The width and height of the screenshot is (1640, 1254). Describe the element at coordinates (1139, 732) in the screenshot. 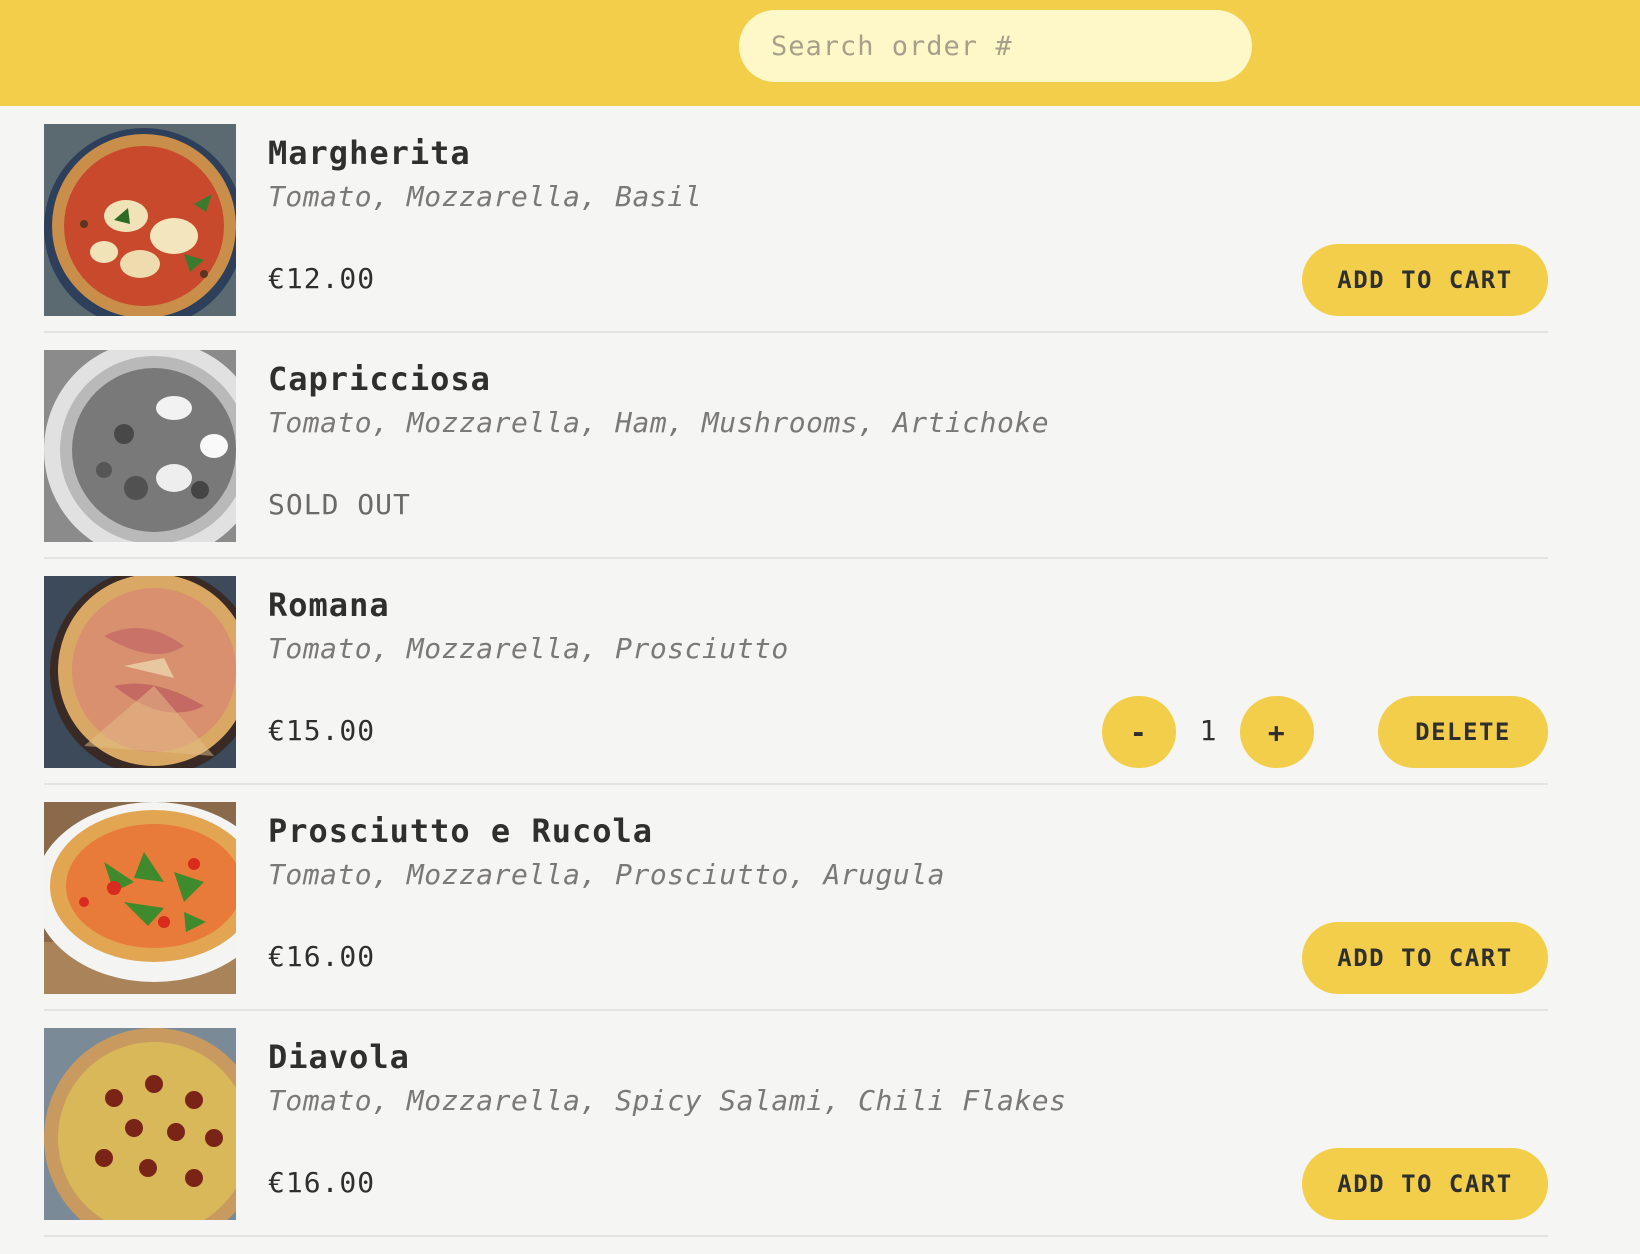

I see `decrease-quantity-button: -` at that location.